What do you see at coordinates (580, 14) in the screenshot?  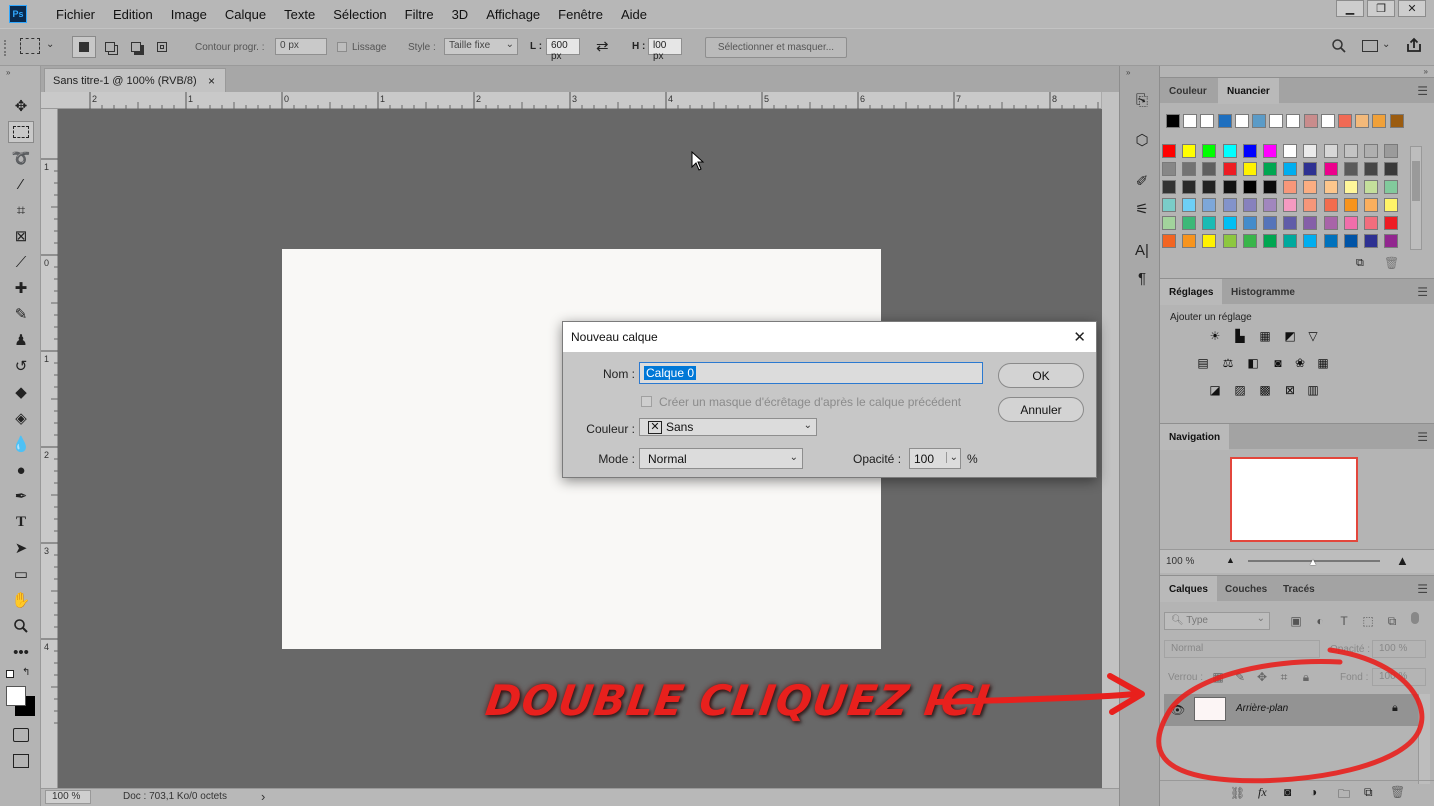 I see `menu-fenetre: Fenêtre` at bounding box center [580, 14].